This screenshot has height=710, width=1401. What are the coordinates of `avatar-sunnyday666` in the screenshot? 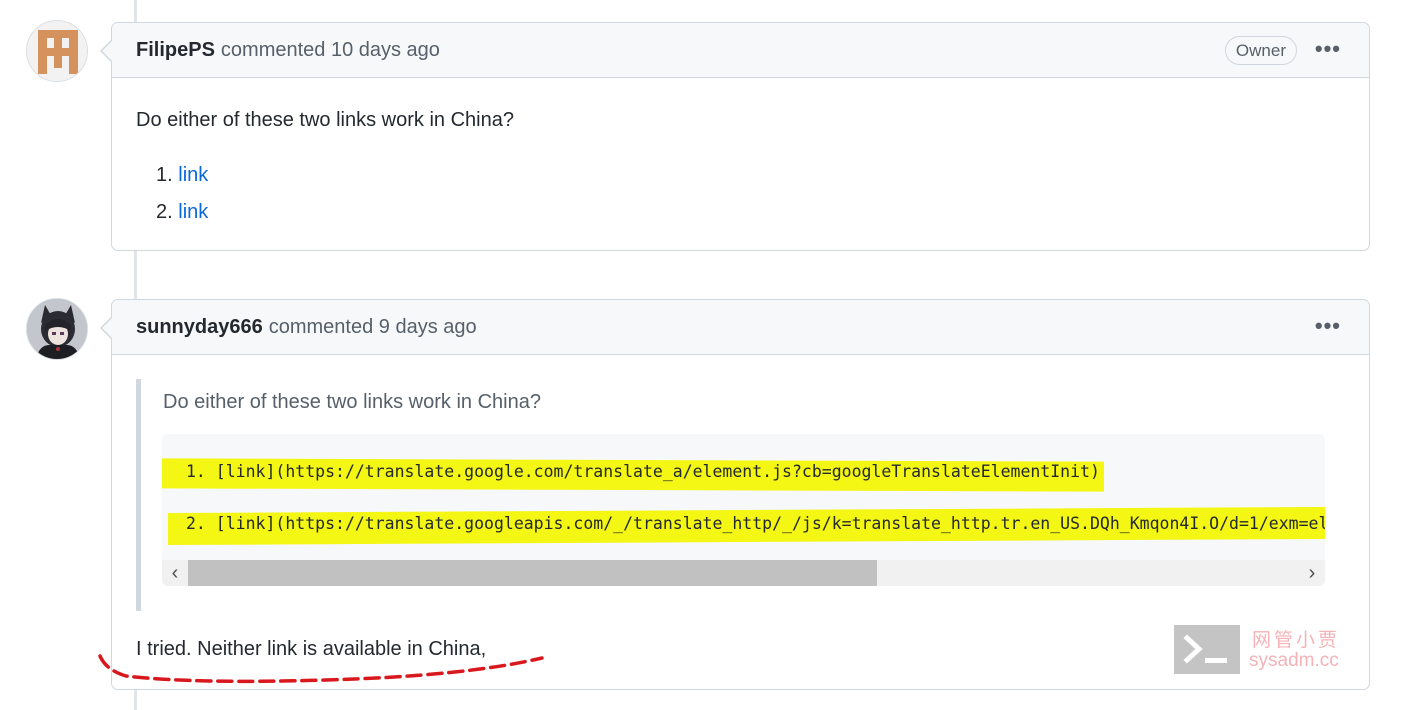 It's located at (57, 329).